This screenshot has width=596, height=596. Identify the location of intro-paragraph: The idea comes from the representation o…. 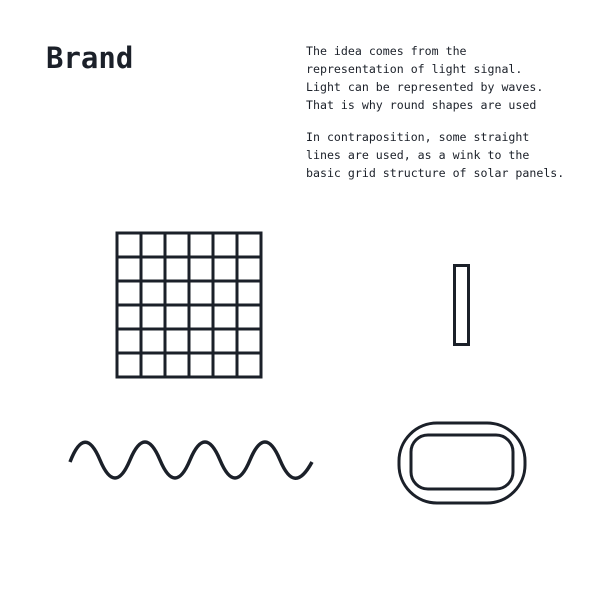
(425, 78).